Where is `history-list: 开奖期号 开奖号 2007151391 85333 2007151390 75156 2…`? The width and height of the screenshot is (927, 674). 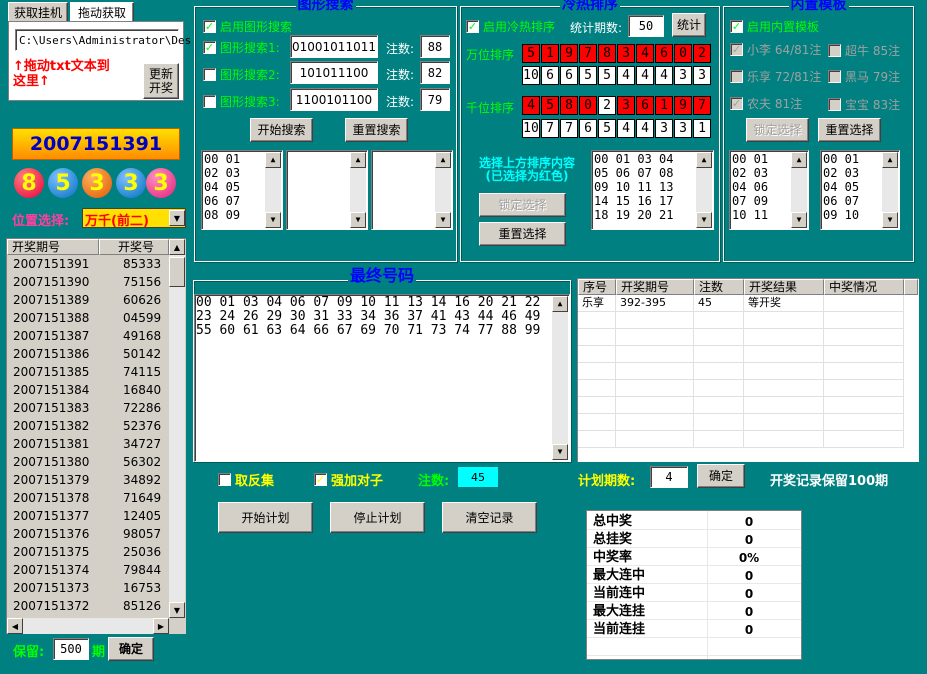
history-list: 开奖期号 开奖号 2007151391 85333 2007151390 75156 2… is located at coordinates (96, 436).